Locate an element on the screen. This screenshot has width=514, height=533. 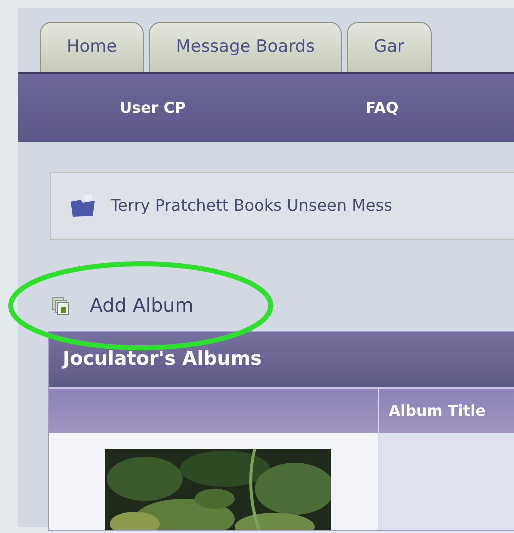
tab: Message Boards is located at coordinates (245, 47).